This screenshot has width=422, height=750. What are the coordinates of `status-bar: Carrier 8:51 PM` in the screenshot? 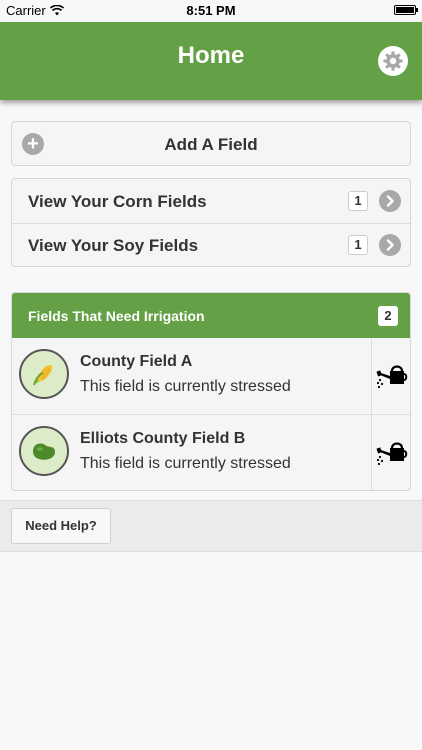 It's located at (211, 11).